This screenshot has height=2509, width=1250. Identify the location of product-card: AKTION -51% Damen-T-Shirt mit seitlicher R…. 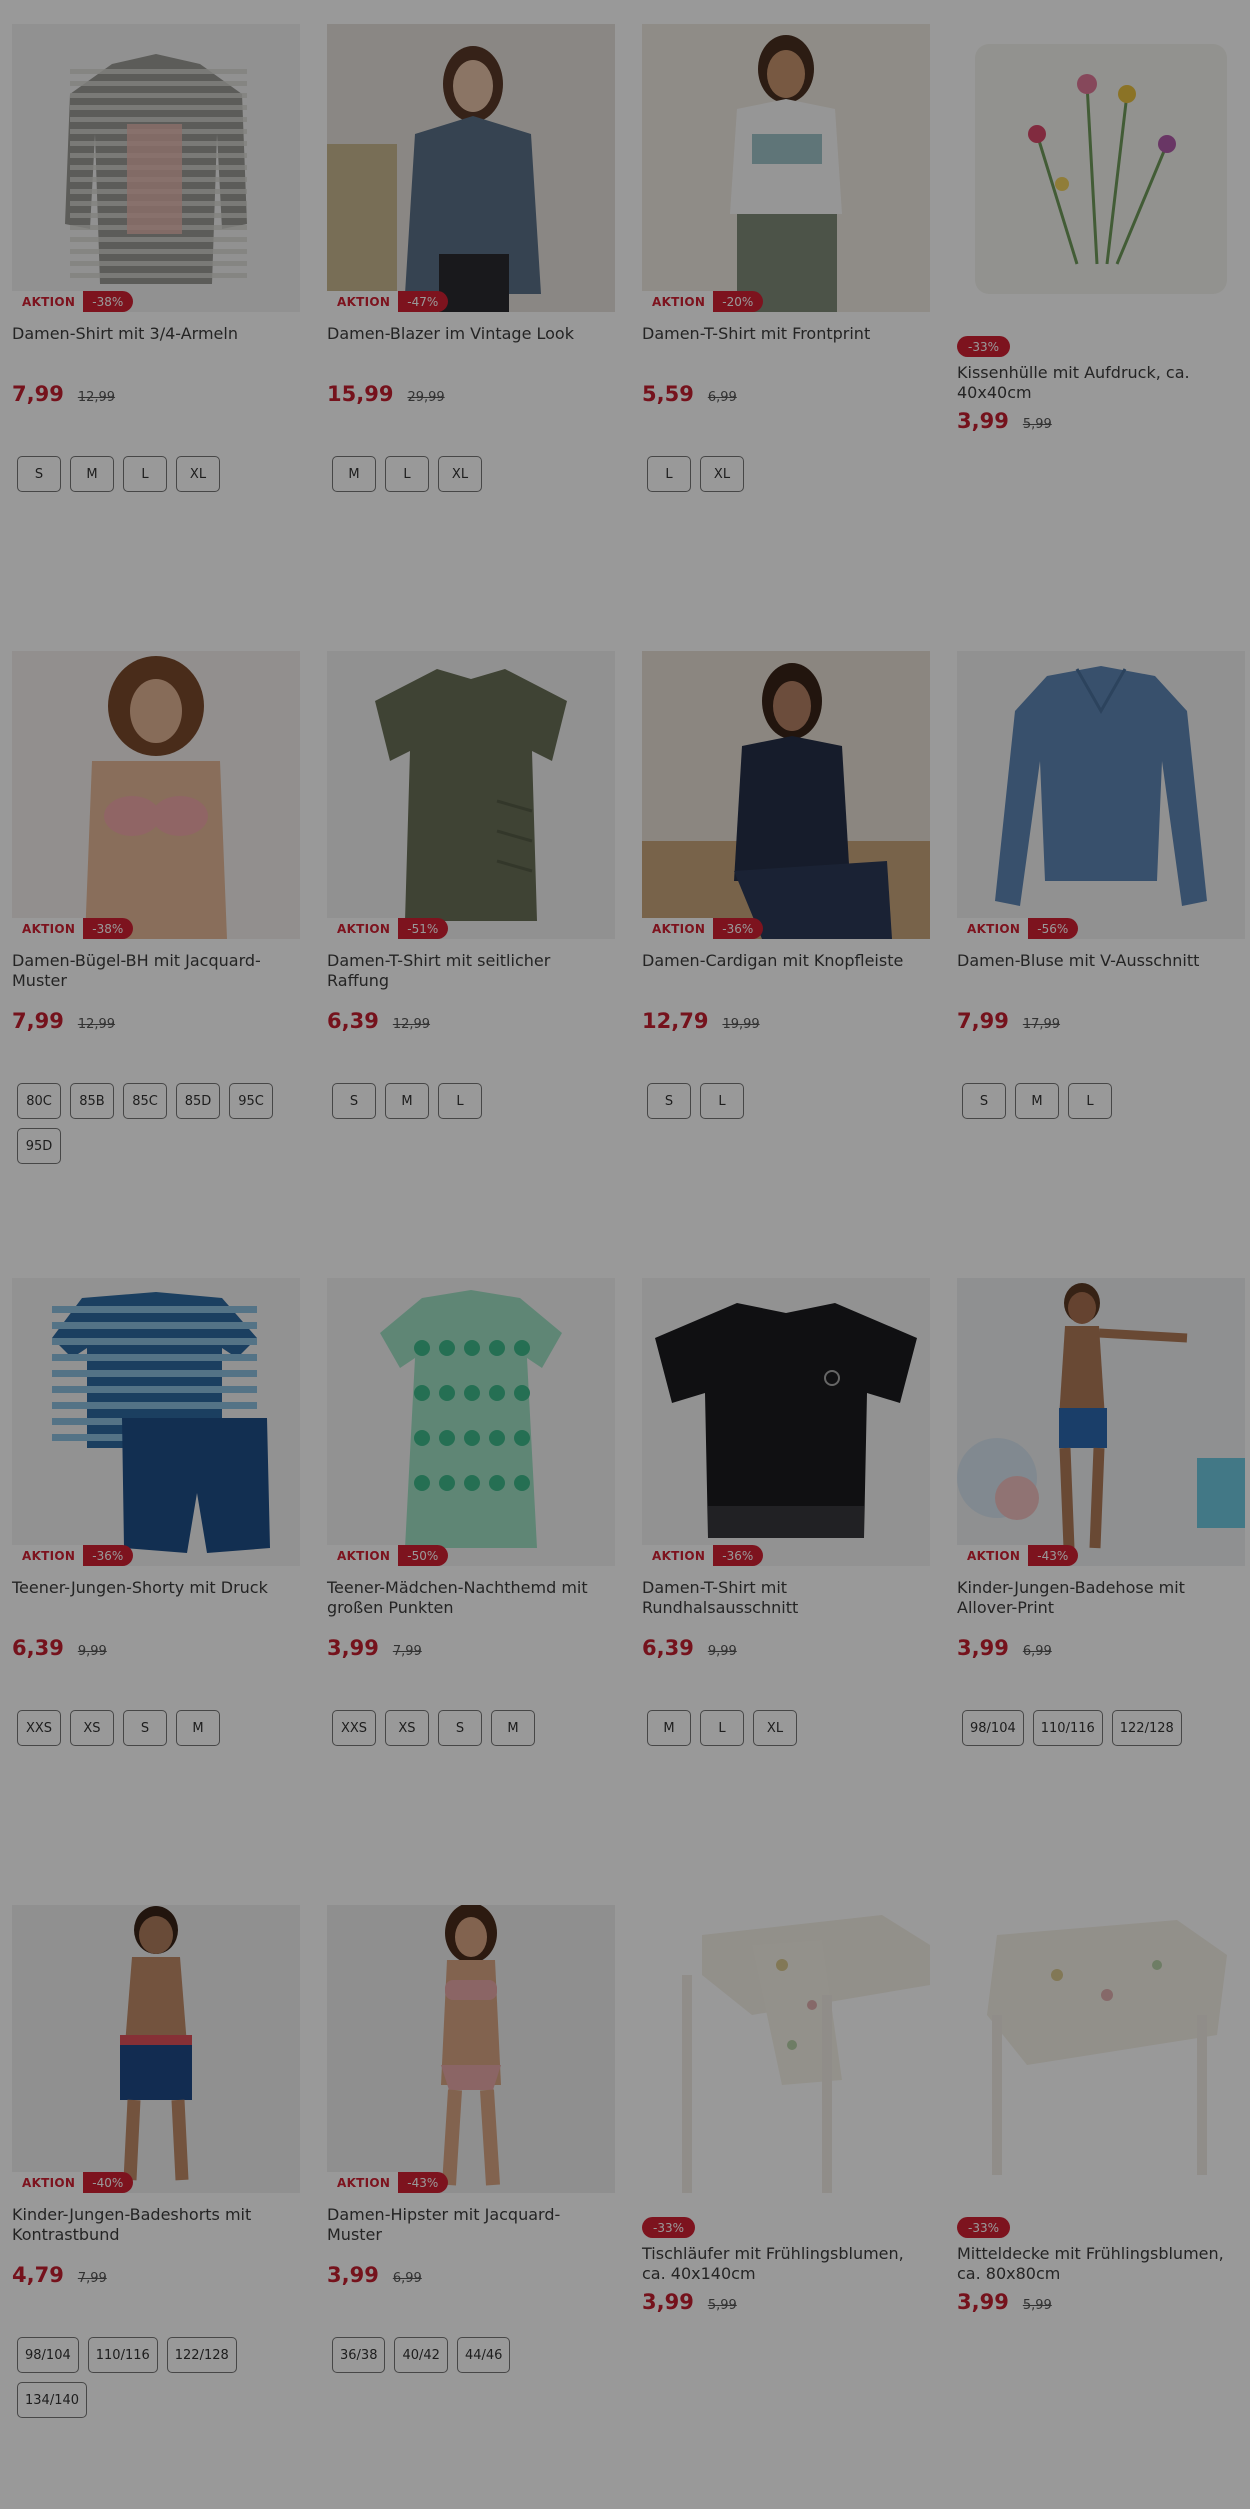
(471, 885).